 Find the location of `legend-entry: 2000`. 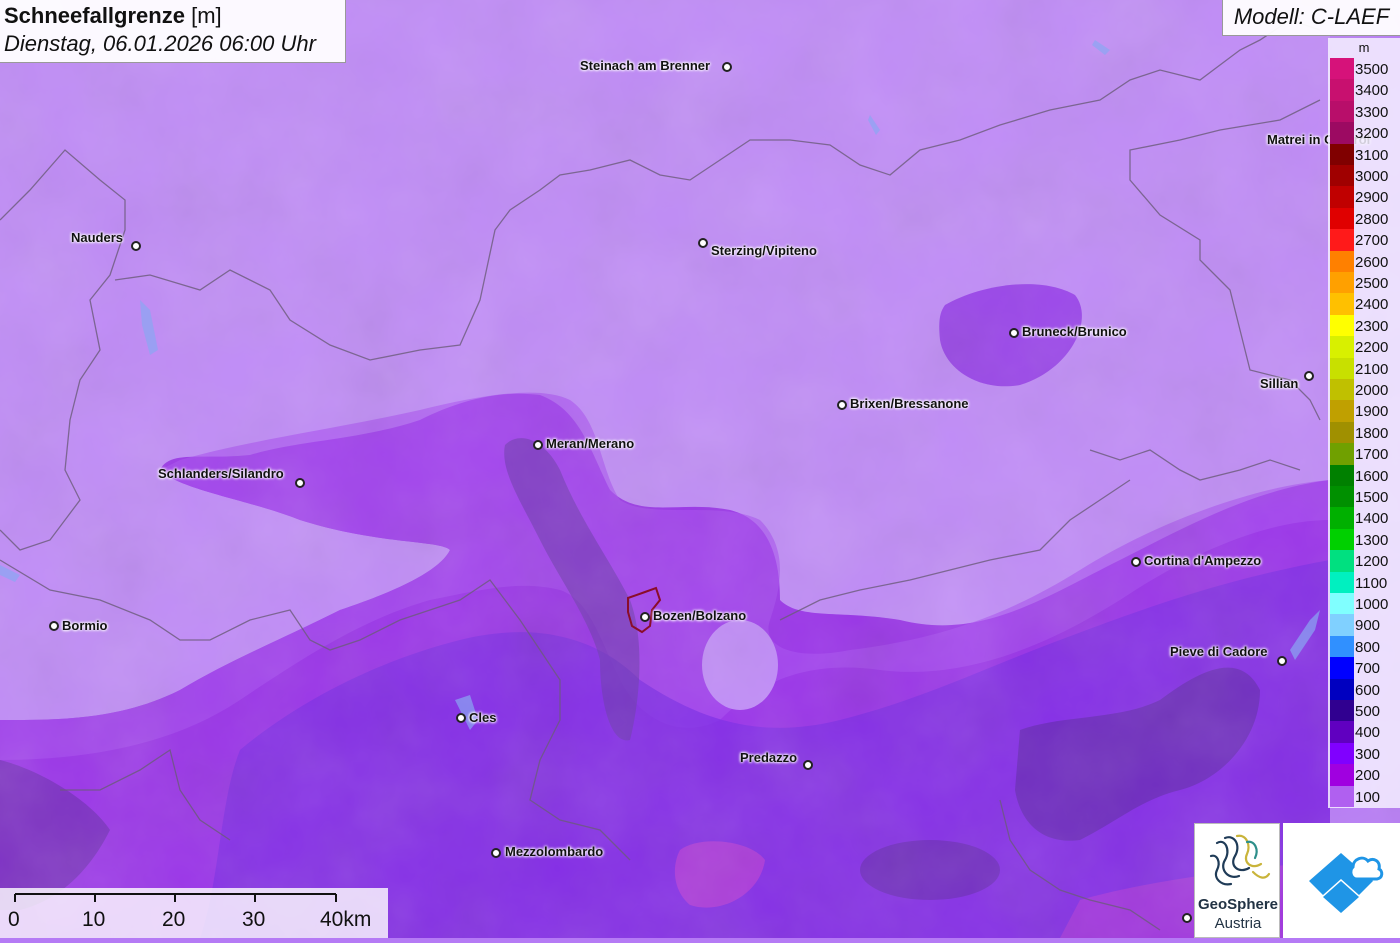

legend-entry: 2000 is located at coordinates (1364, 390).